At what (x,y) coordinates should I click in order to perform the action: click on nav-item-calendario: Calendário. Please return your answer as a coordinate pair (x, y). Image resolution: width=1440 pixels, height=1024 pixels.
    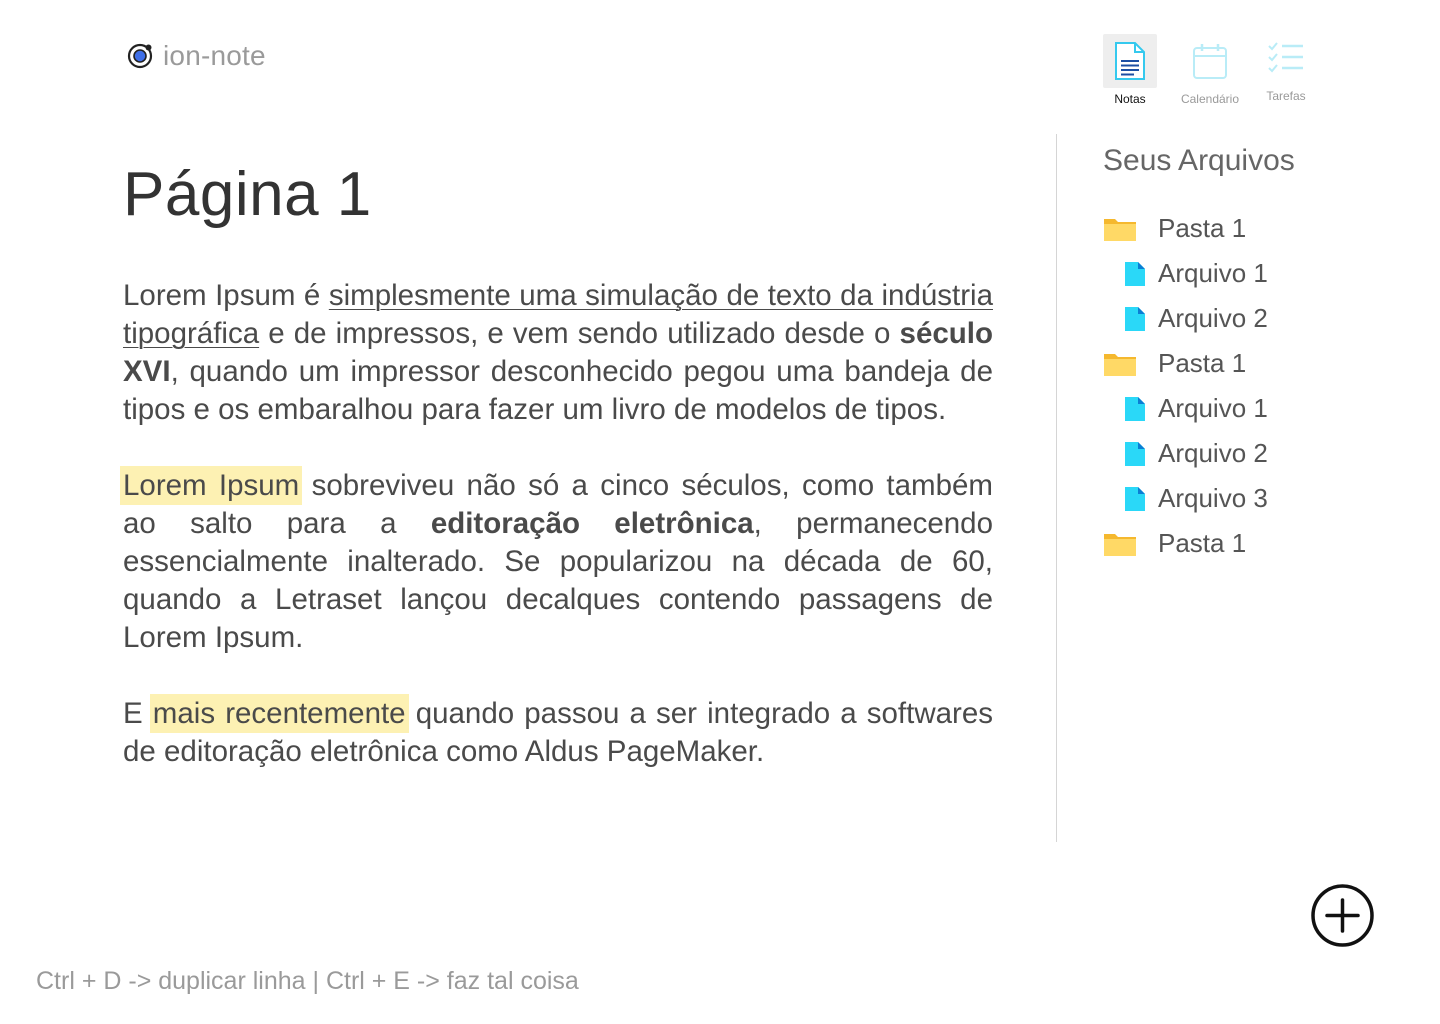
    Looking at the image, I should click on (1210, 70).